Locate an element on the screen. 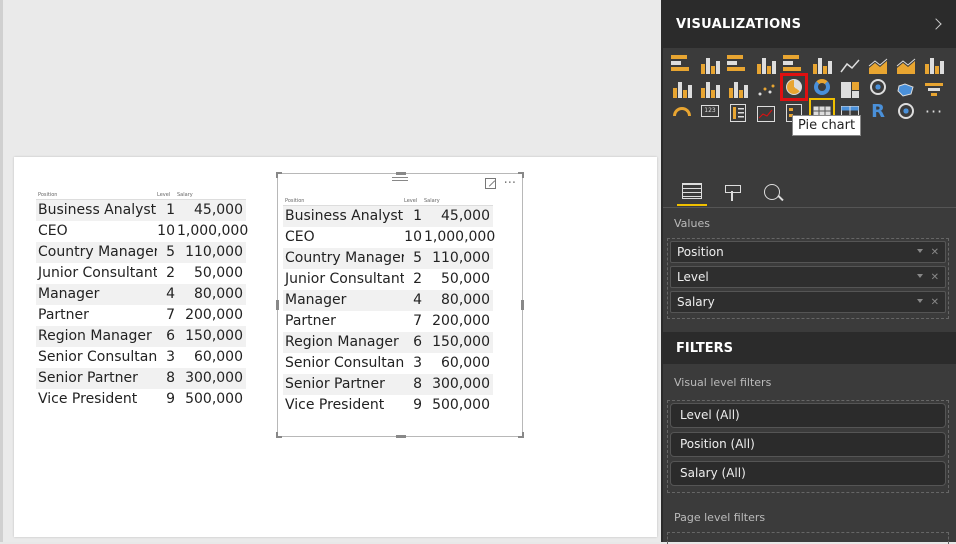  resize-handle-bottom-left is located at coordinates (279, 435).